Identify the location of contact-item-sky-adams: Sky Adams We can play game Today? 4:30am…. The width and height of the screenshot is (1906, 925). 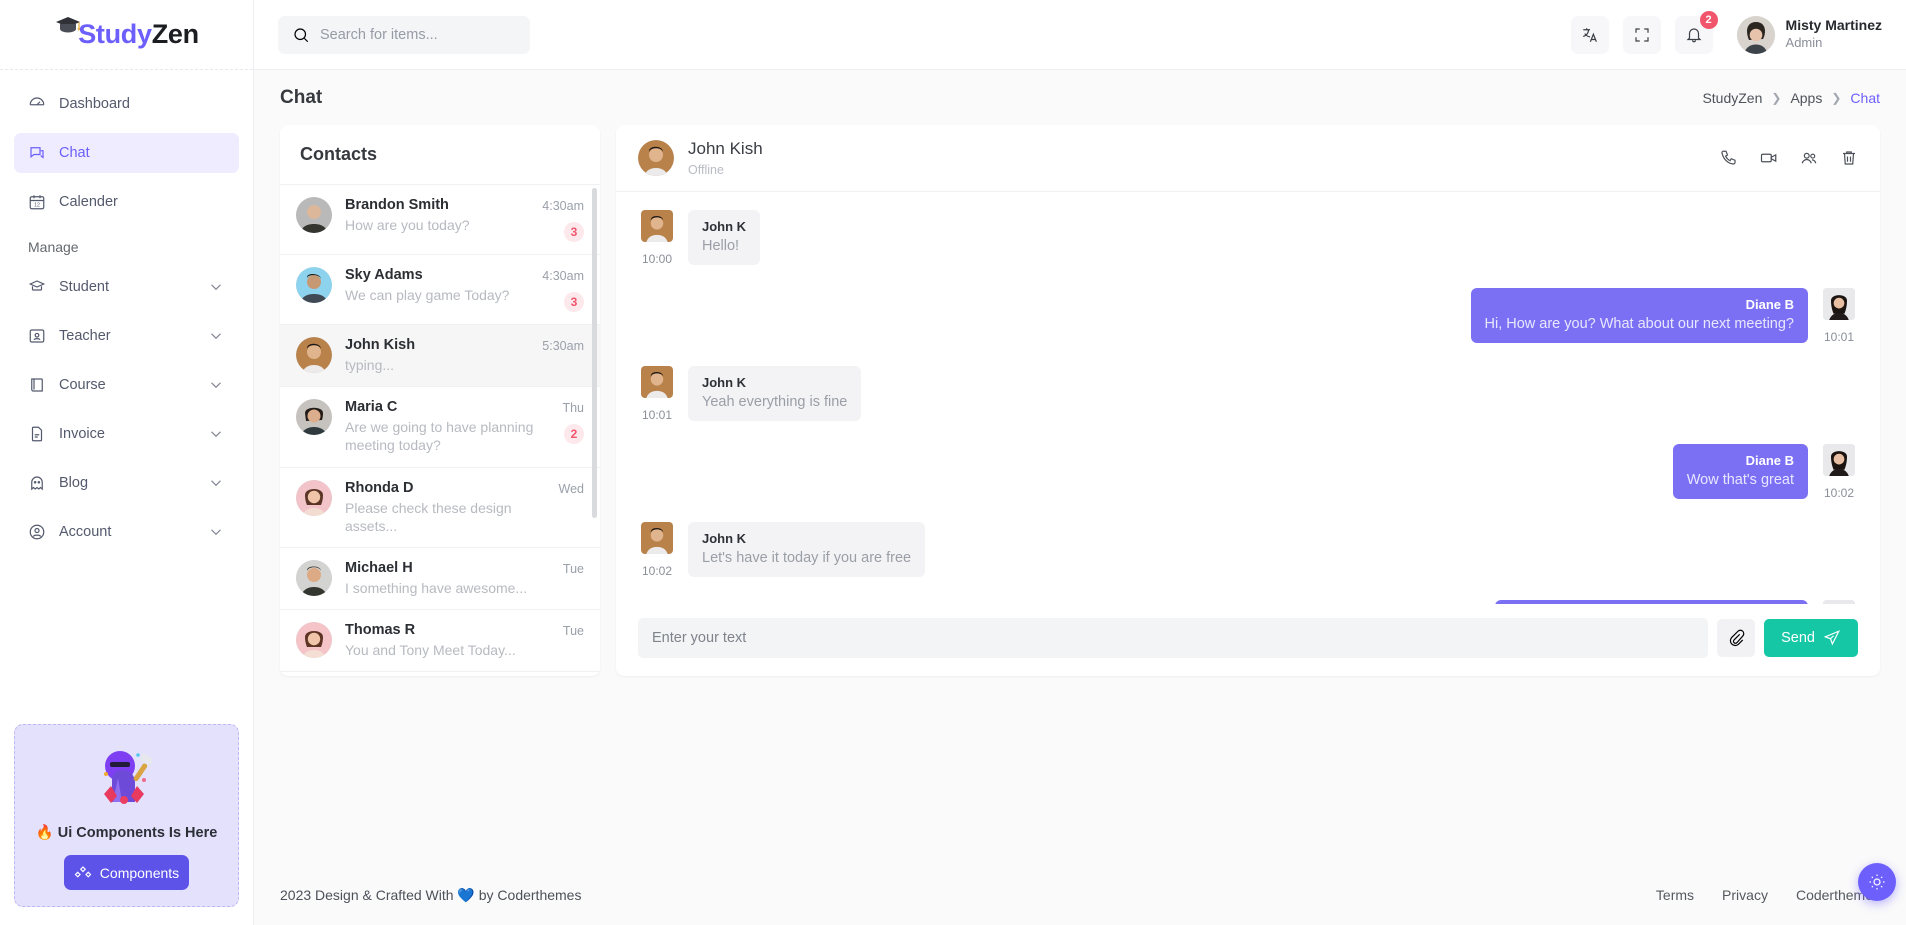
(440, 289).